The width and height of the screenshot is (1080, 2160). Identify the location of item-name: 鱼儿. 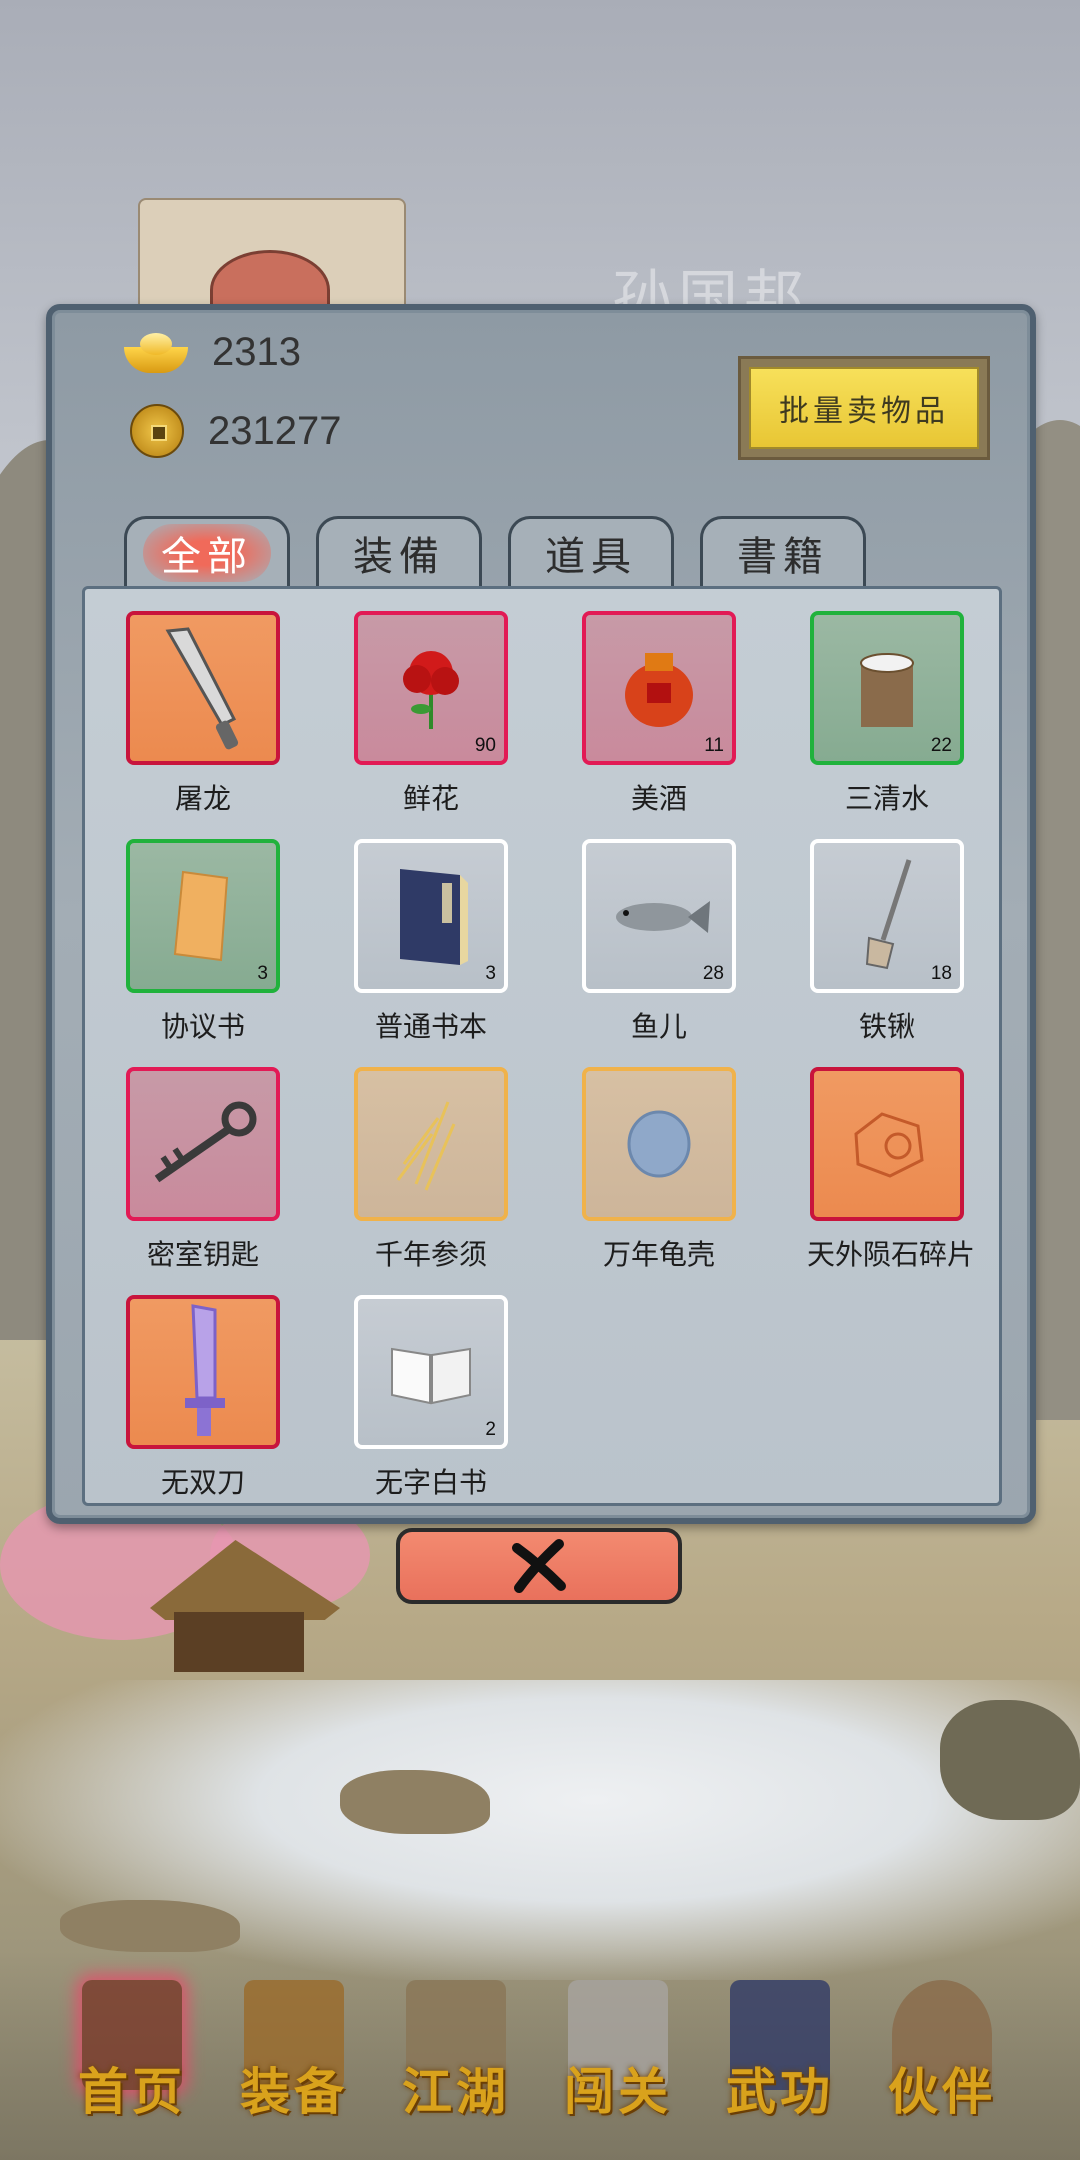
(658, 1026).